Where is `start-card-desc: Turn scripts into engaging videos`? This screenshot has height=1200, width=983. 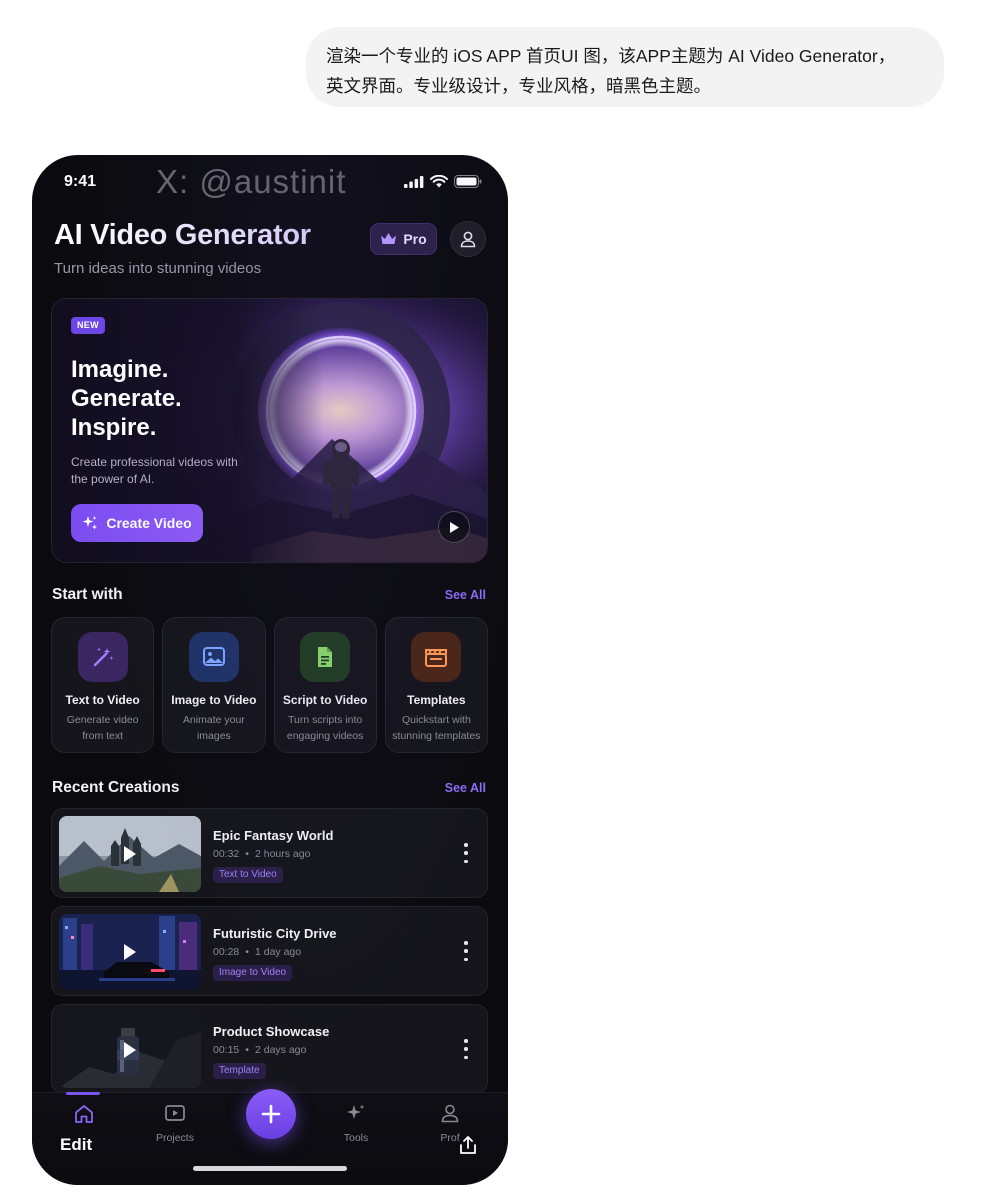
start-card-desc: Turn scripts into engaging videos is located at coordinates (325, 728).